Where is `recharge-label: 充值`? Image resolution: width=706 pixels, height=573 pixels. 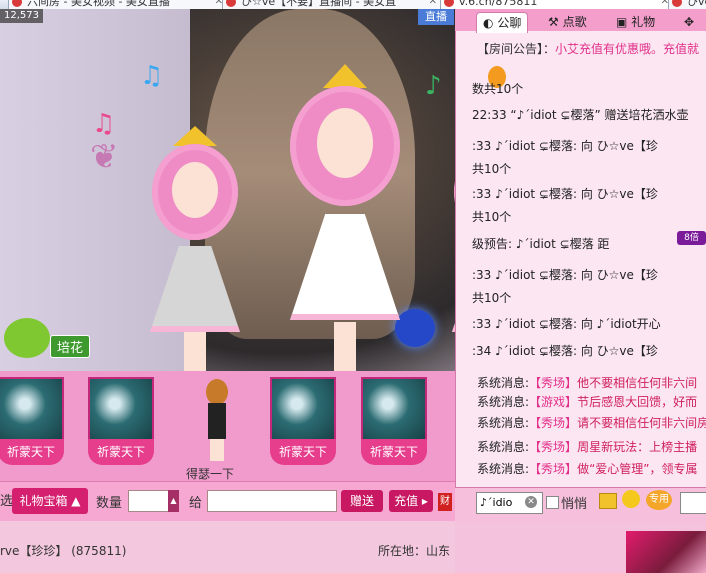
recharge-label: 充值 is located at coordinates (406, 501).